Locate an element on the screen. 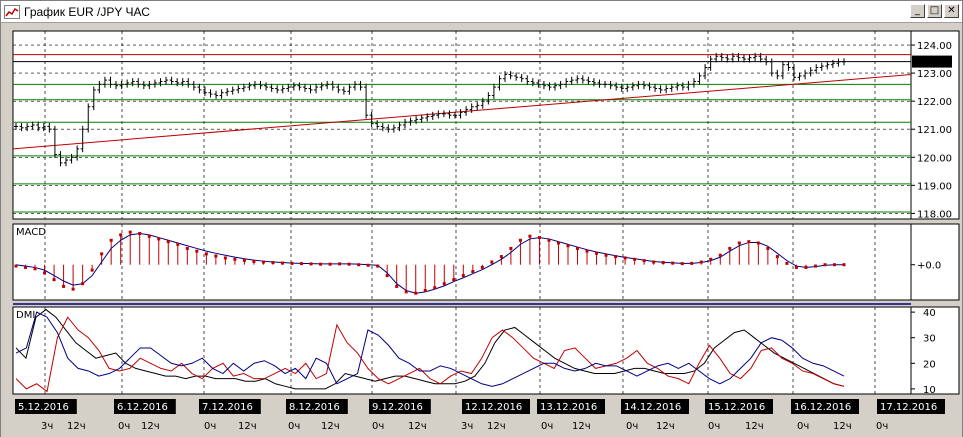 The image size is (963, 437). date-label: 14.12.2016 is located at coordinates (652, 407).